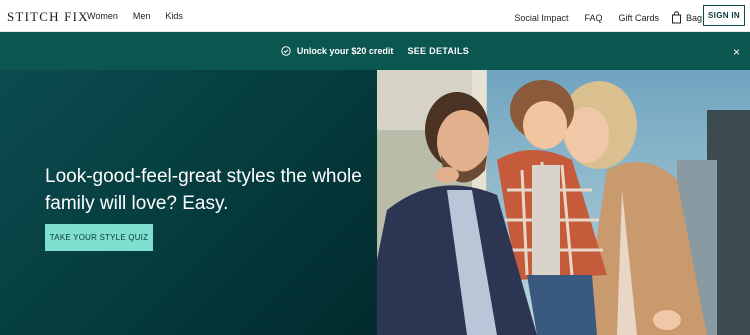 This screenshot has height=335, width=750. I want to click on close-icon: ×, so click(736, 52).